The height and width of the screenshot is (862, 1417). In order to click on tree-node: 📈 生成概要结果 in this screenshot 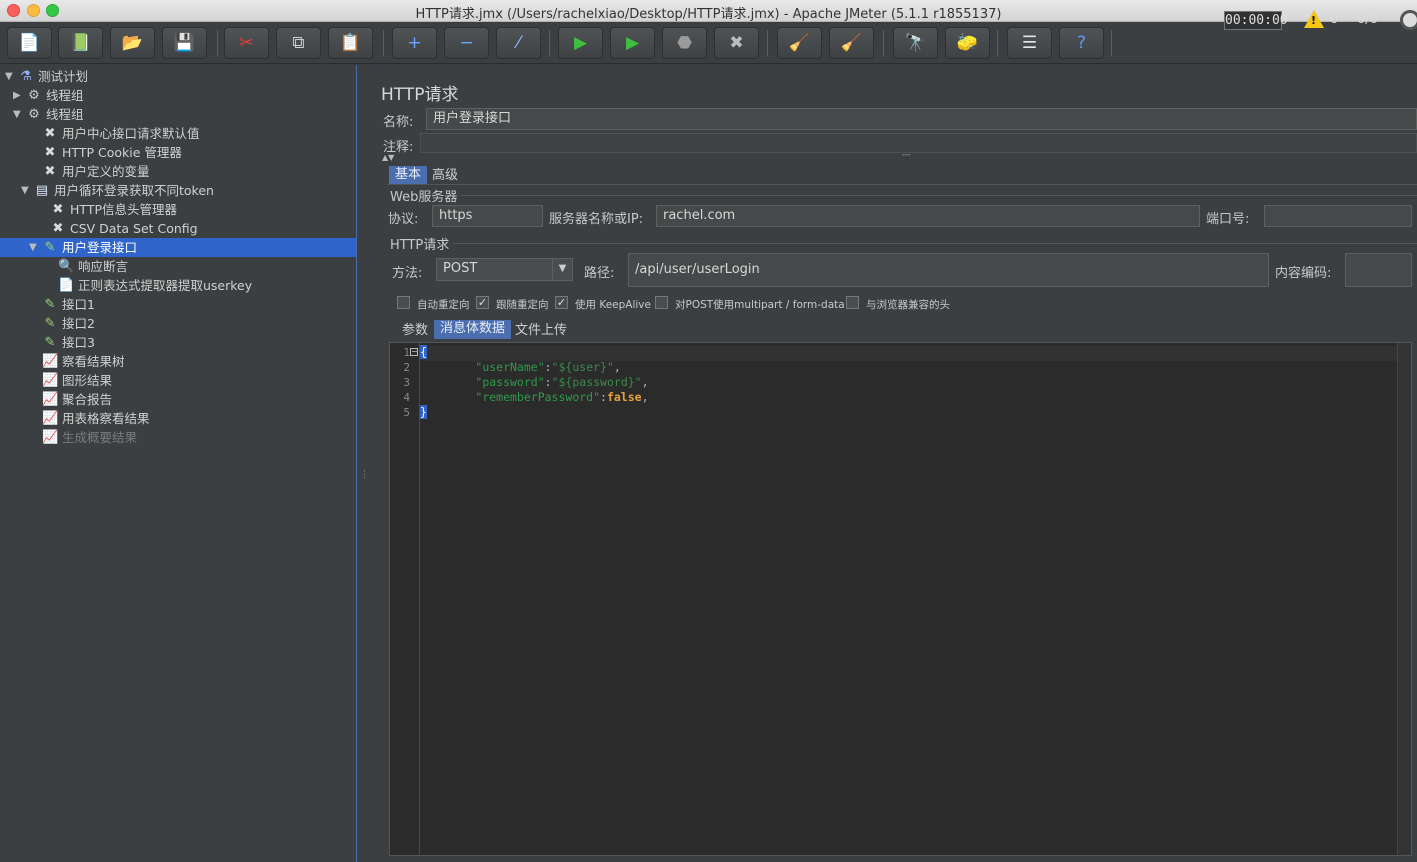, I will do `click(178, 437)`.